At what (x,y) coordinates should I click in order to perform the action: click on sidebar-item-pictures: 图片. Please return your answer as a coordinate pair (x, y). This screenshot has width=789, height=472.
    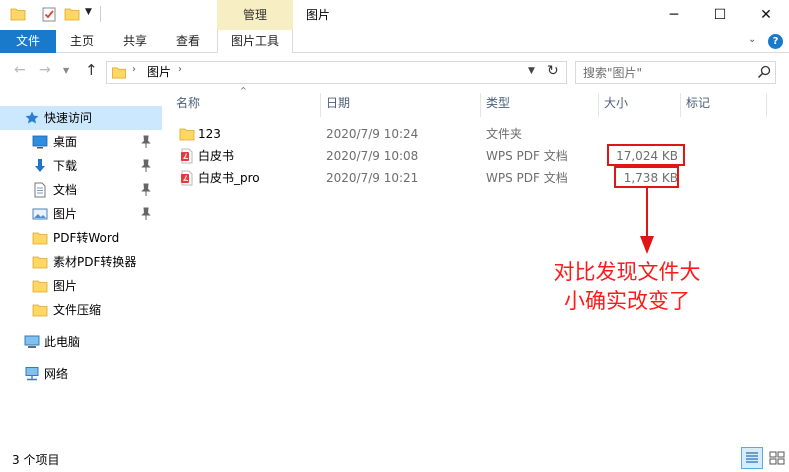
    Looking at the image, I should click on (81, 214).